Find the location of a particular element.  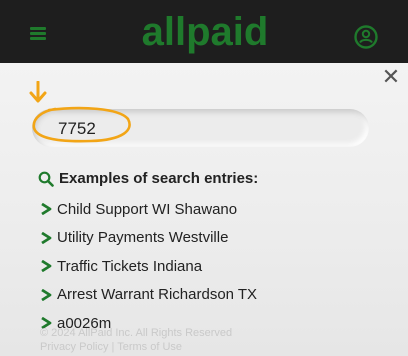

footer-line-2: Privacy Policy | Terms of Use is located at coordinates (111, 347).